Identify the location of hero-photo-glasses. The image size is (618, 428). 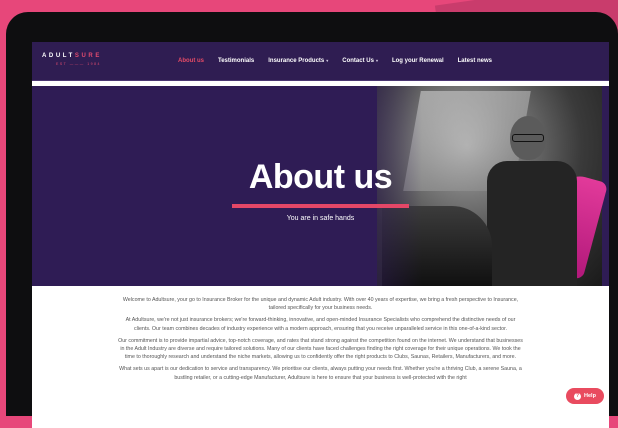
(528, 138).